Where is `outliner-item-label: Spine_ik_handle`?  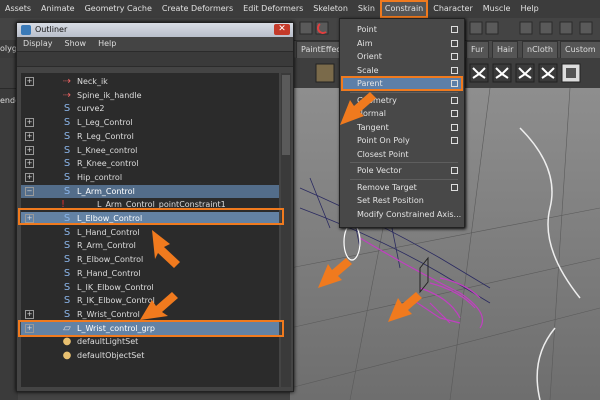
outliner-item-label: Spine_ik_handle is located at coordinates (109, 95).